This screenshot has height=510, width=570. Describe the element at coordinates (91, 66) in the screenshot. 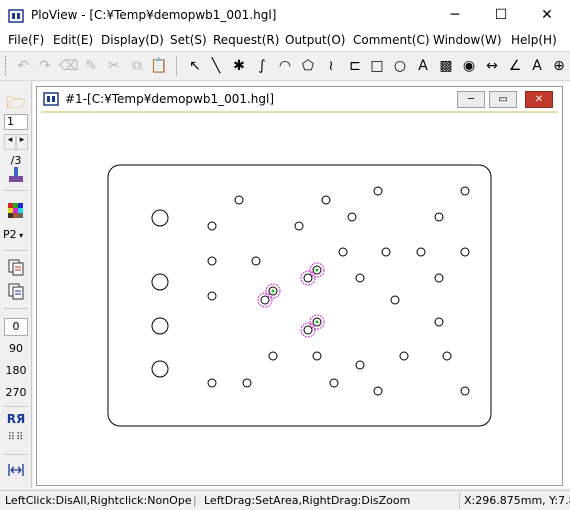

I see `pen-icon: ✎` at that location.